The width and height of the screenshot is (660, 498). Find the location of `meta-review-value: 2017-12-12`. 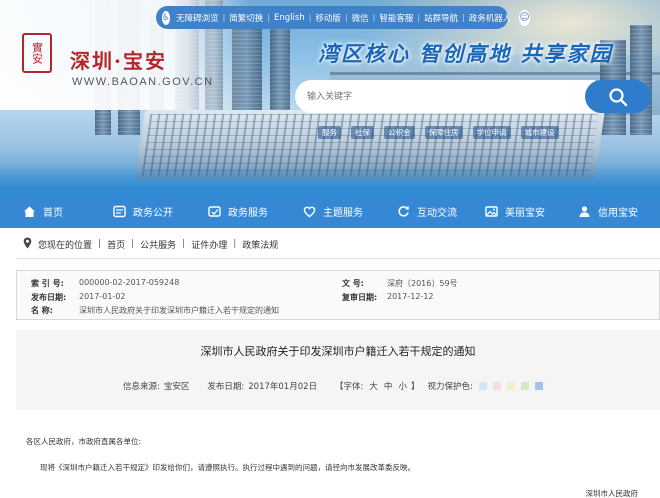

meta-review-value: 2017-12-12 is located at coordinates (410, 296).